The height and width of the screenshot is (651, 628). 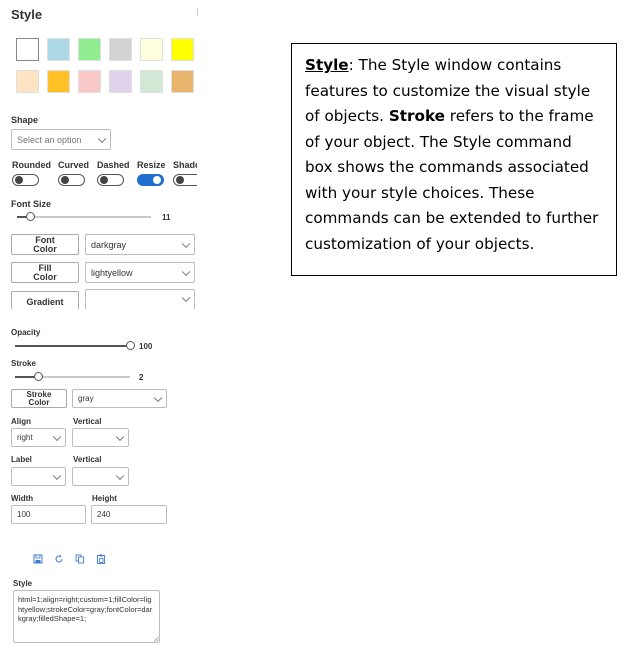 What do you see at coordinates (38, 476) in the screenshot?
I see `label-select` at bounding box center [38, 476].